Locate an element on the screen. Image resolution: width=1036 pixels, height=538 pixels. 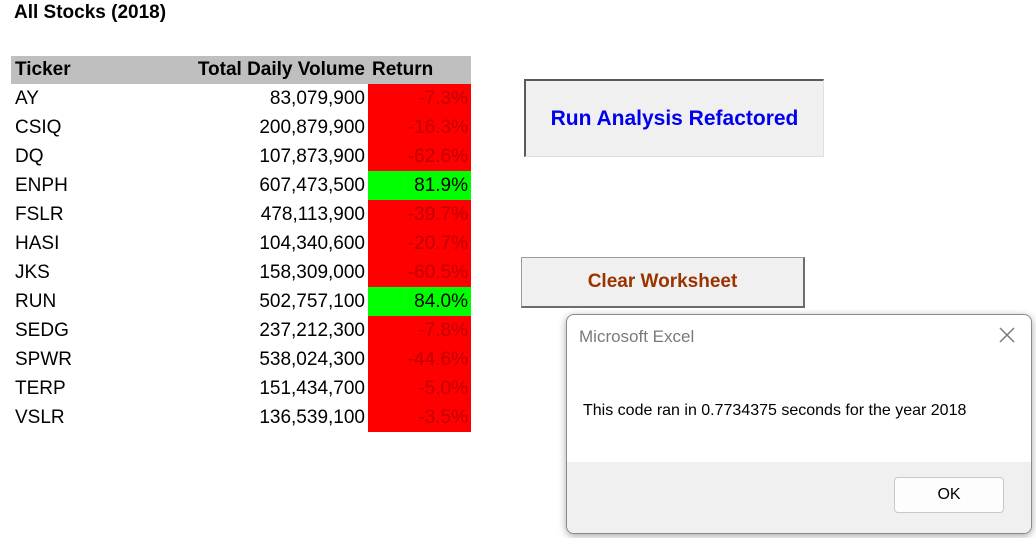
cell-return: -20.7% is located at coordinates (419, 243).